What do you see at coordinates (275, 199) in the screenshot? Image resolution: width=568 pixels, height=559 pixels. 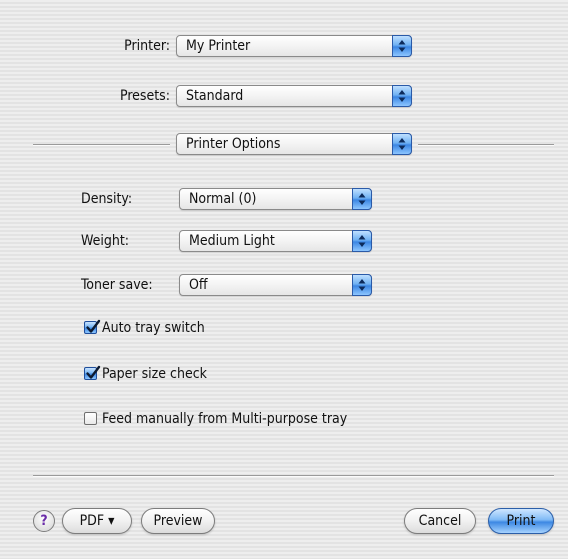 I see `density-popup: Normal (0)` at bounding box center [275, 199].